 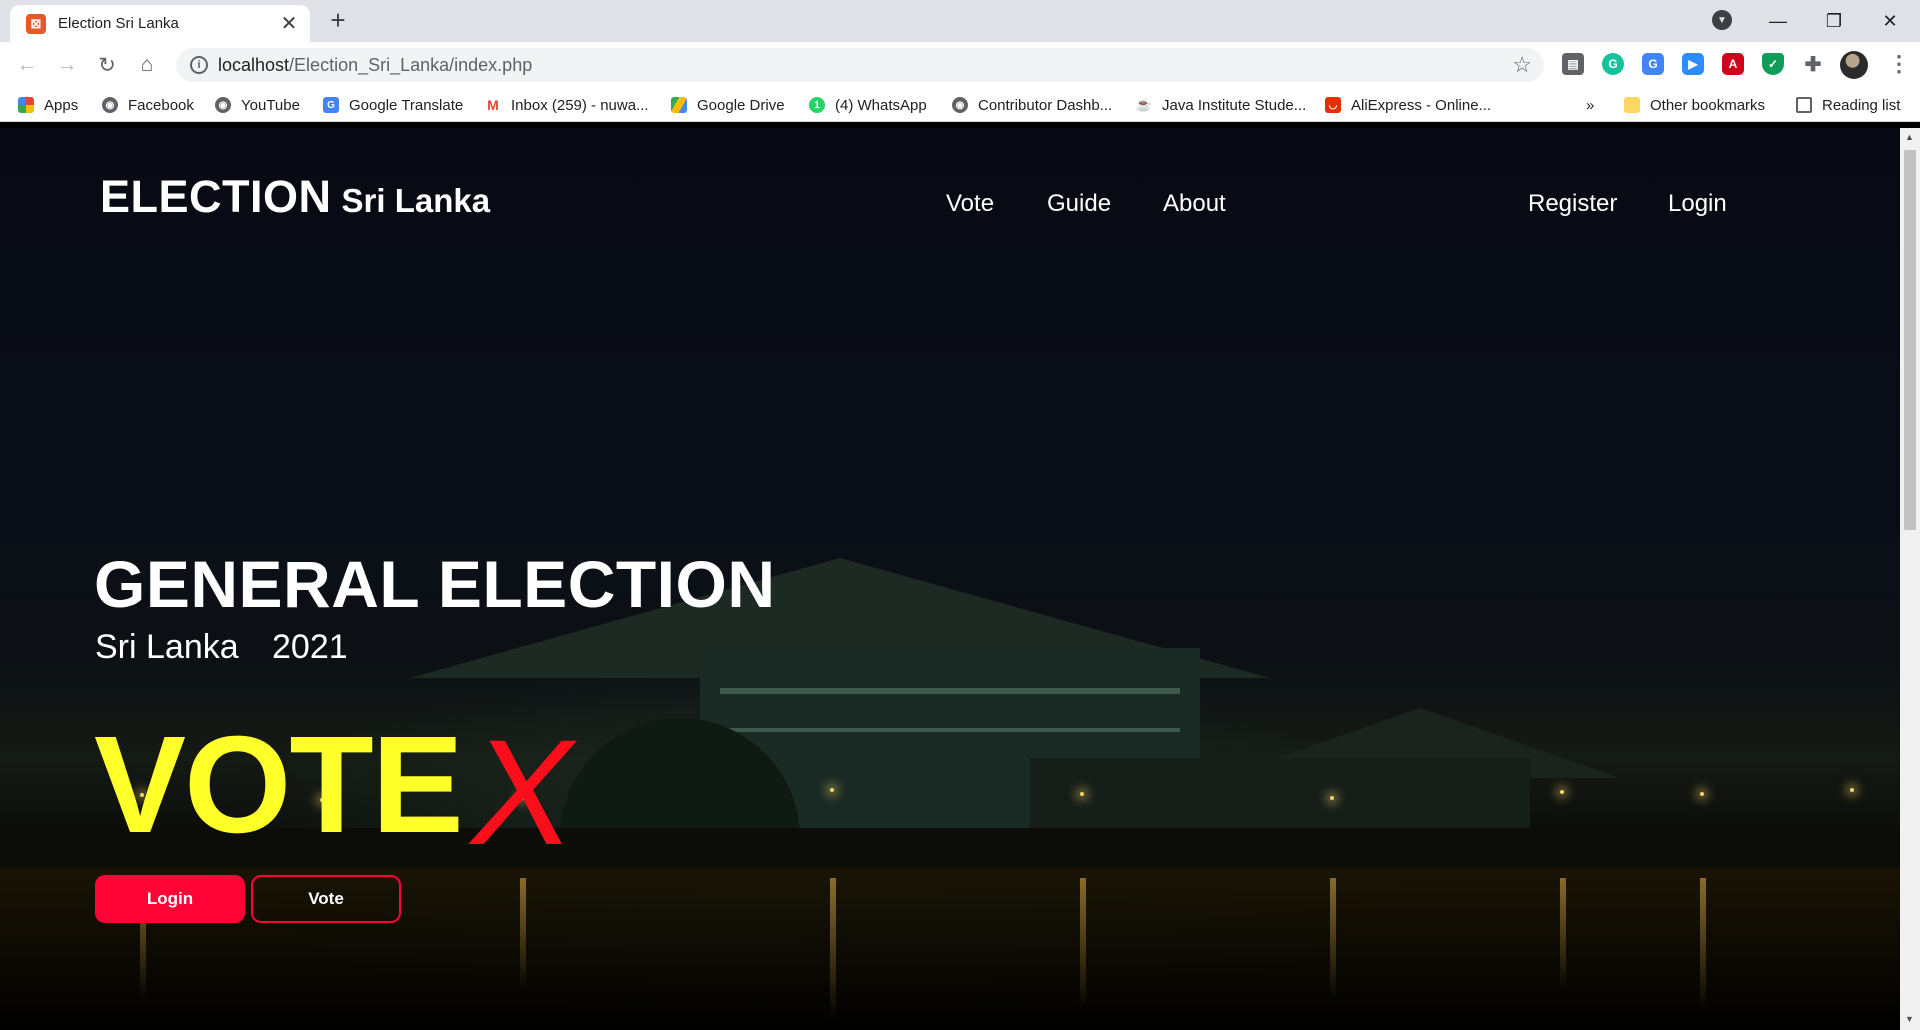 I want to click on nav-register-link: Register, so click(x=1572, y=204).